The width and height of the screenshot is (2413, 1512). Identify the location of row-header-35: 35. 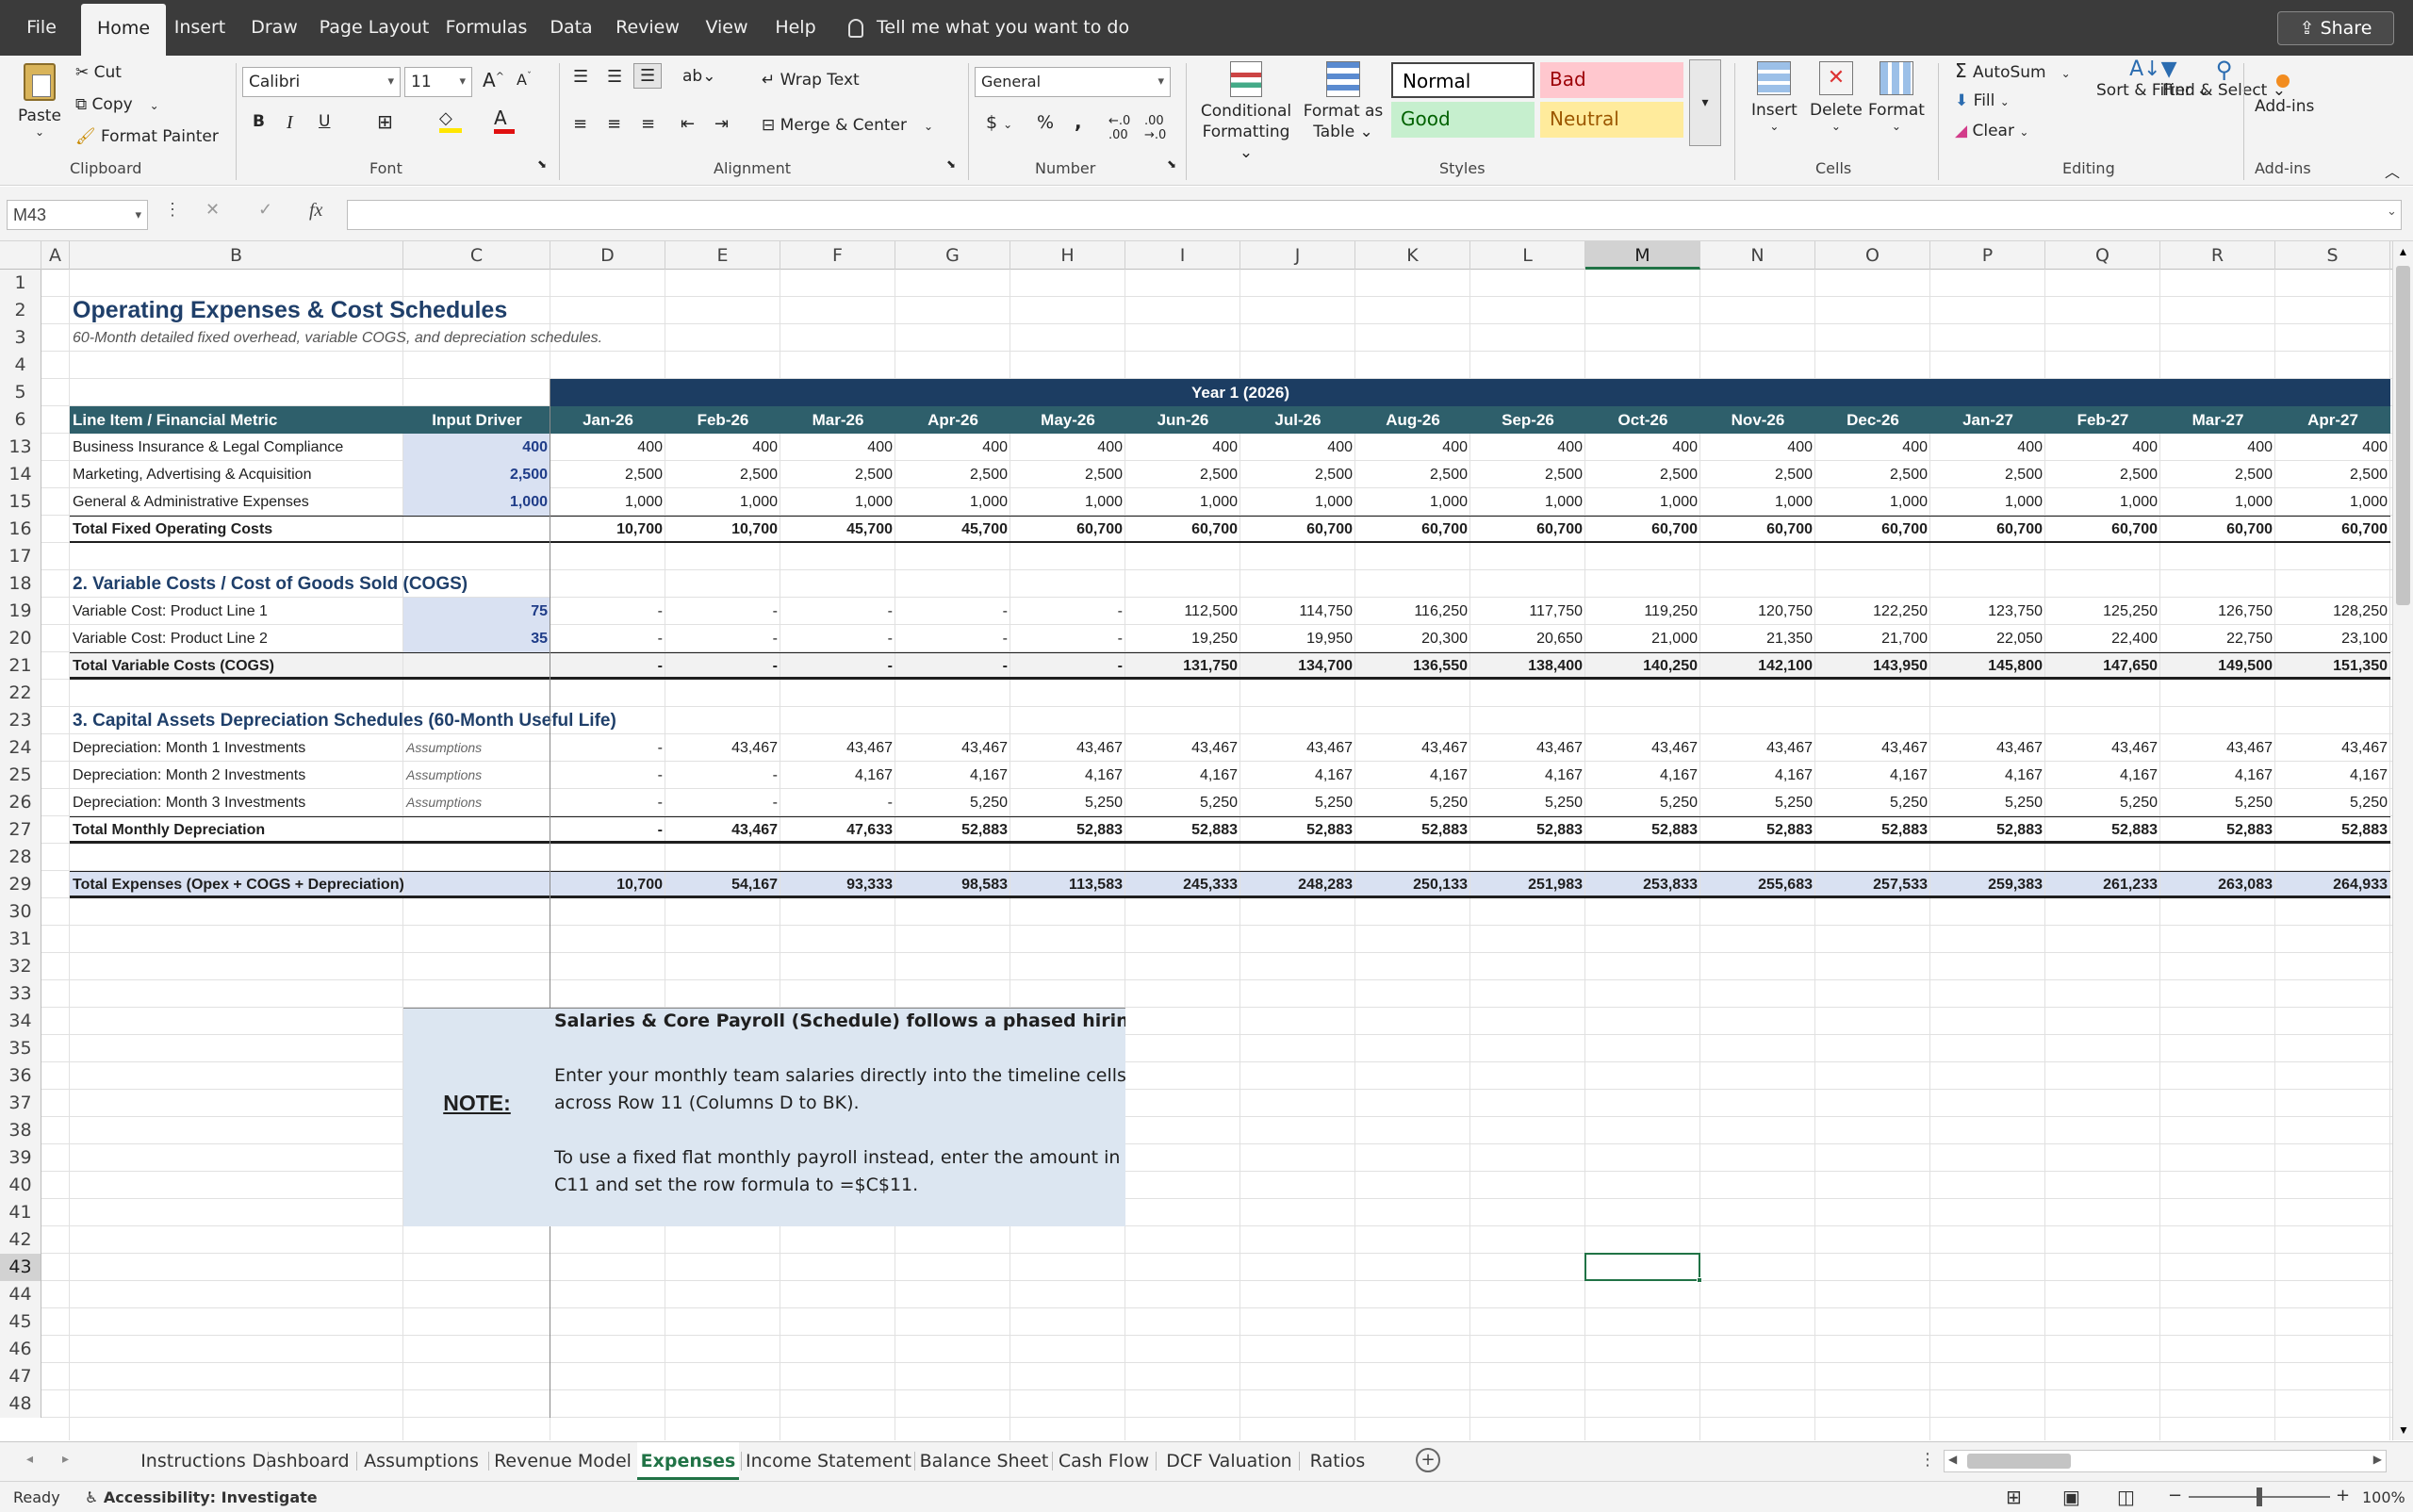
(20, 1048).